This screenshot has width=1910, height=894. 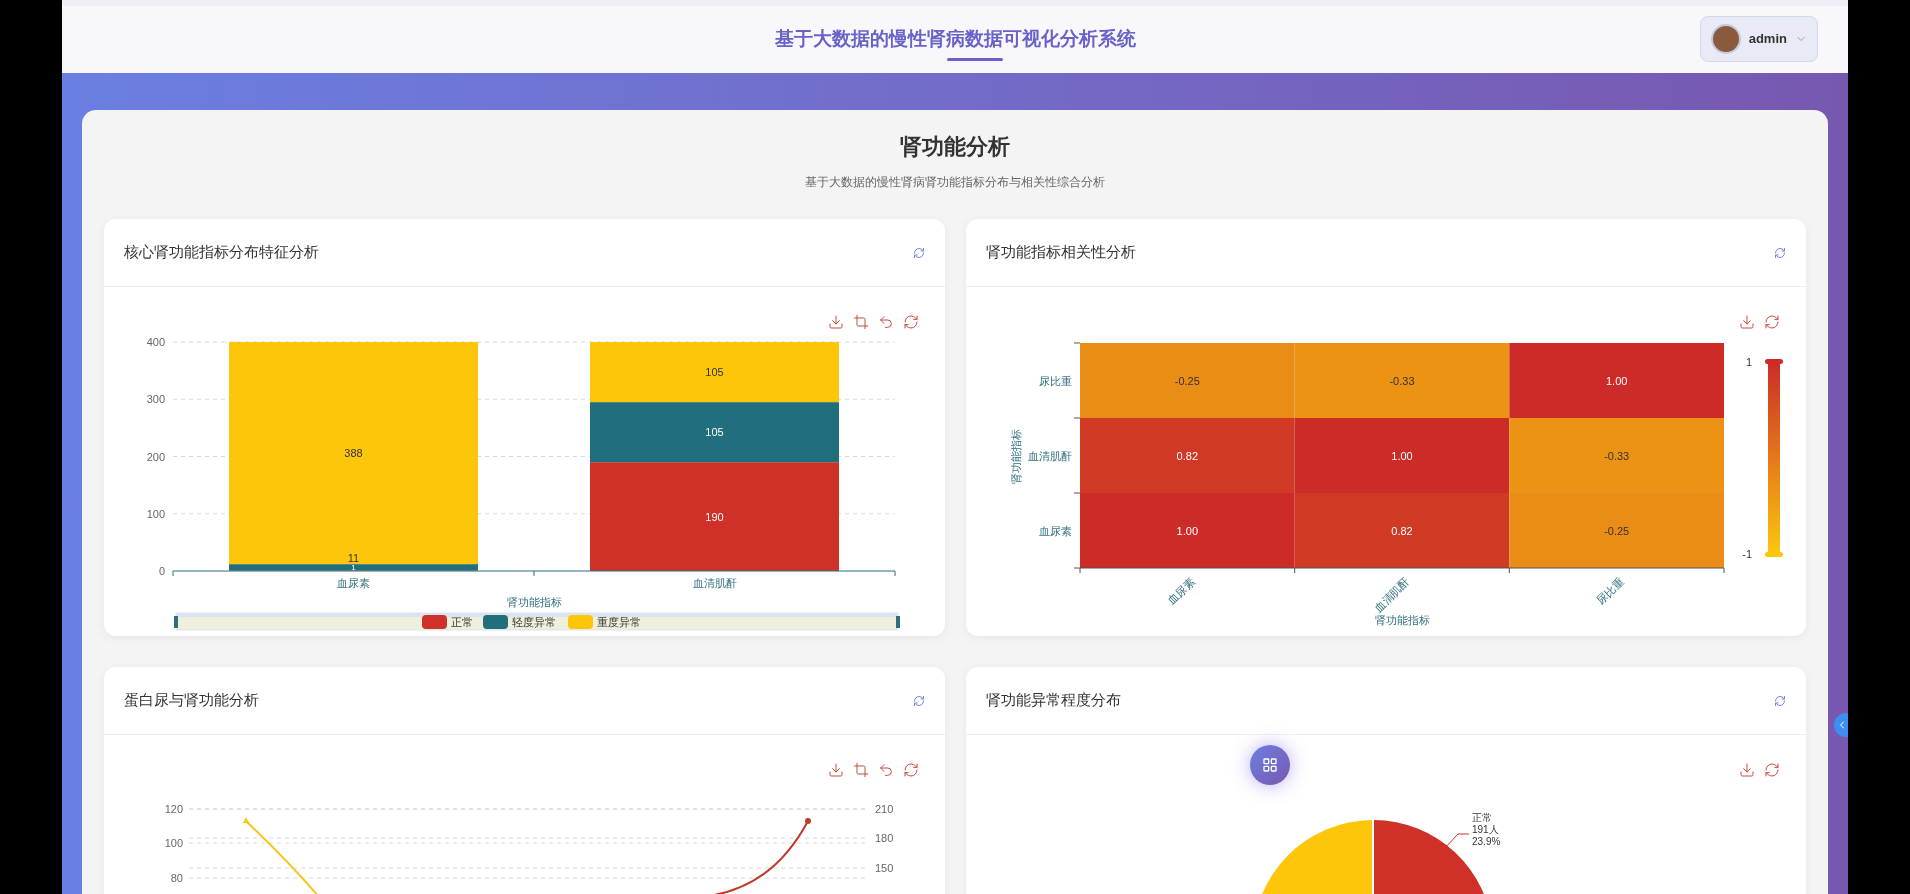 I want to click on scale-label: -1, so click(x=1746, y=554).